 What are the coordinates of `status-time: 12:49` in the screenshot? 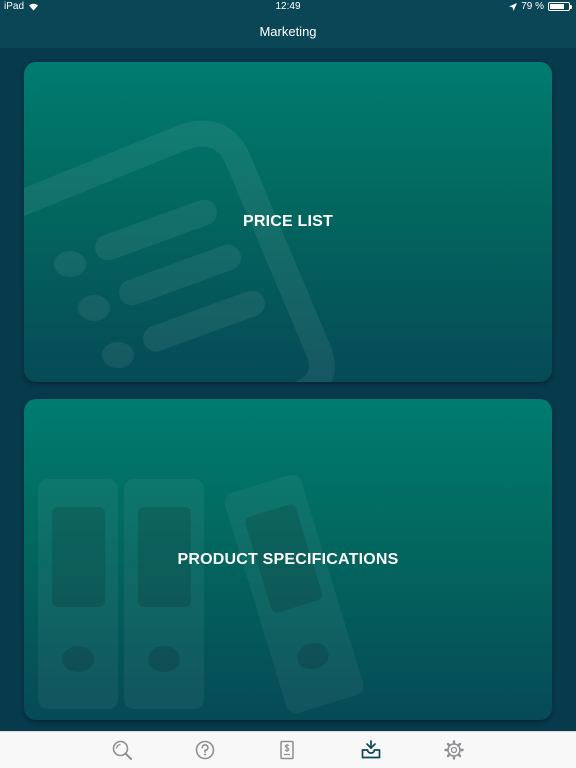 It's located at (288, 6).